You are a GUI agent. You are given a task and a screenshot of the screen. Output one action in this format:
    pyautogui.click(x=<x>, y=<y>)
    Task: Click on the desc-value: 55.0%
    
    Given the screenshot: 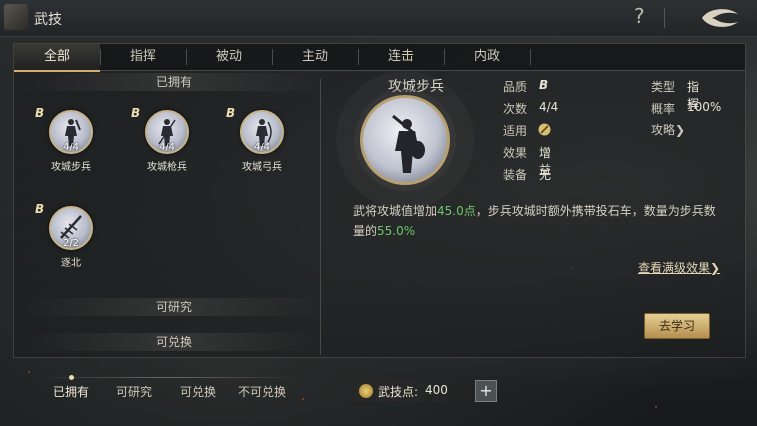 What is the action you would take?
    pyautogui.click(x=396, y=231)
    